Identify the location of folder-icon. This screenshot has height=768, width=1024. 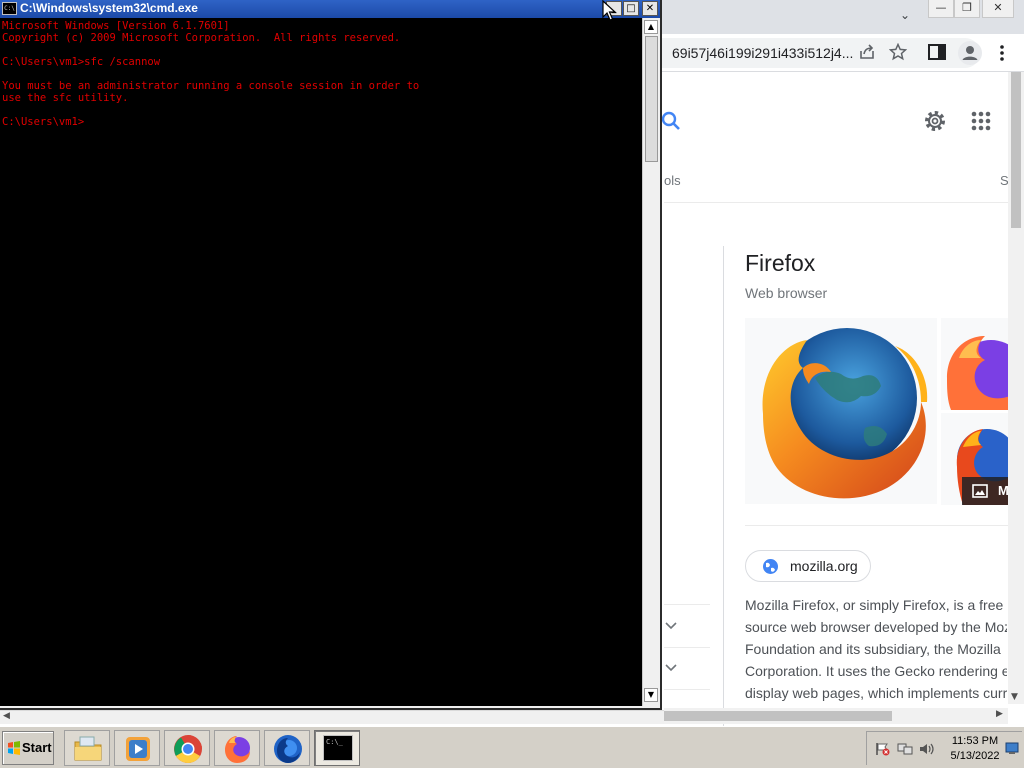
(88, 748).